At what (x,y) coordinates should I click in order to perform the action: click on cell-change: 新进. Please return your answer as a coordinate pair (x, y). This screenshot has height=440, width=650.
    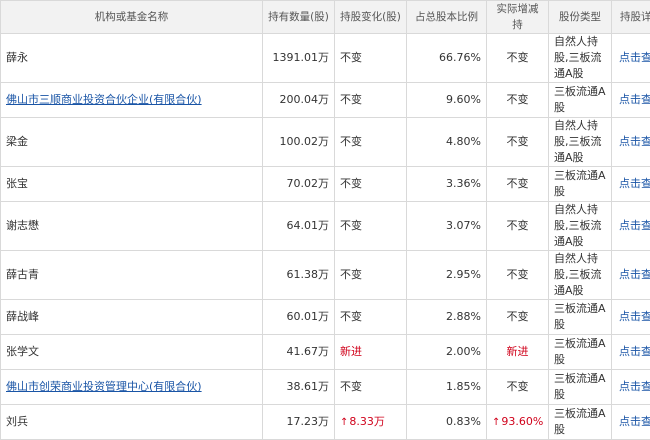
    Looking at the image, I should click on (371, 352).